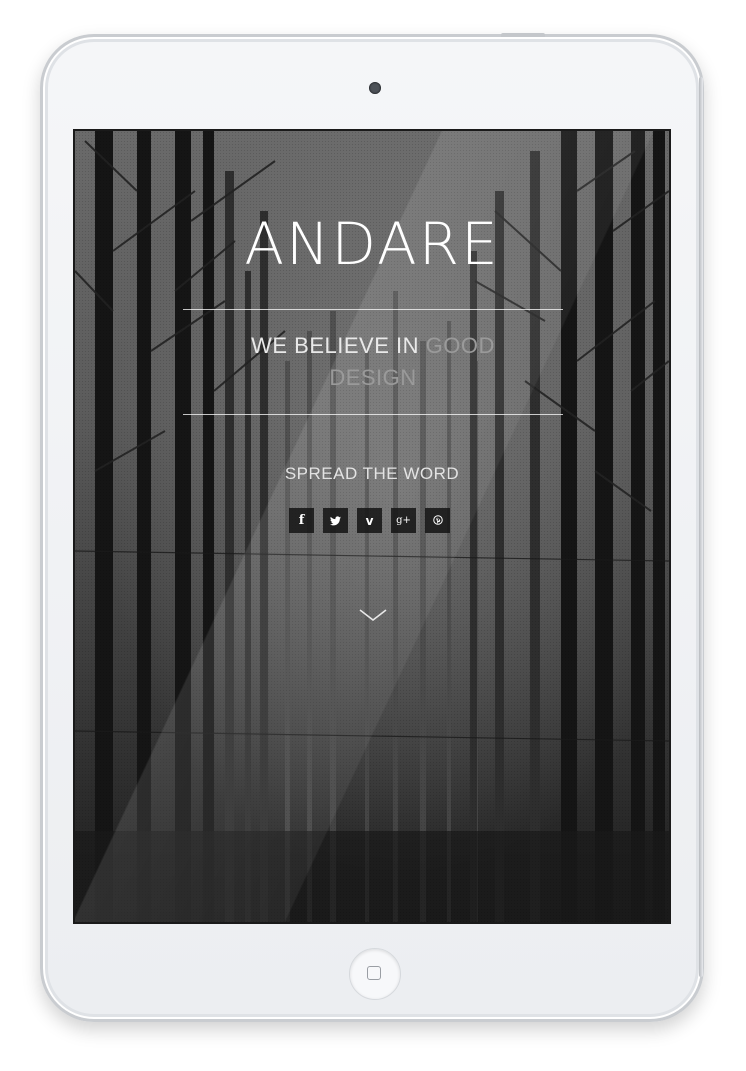 The width and height of the screenshot is (746, 1071). I want to click on twitter-button, so click(335, 520).